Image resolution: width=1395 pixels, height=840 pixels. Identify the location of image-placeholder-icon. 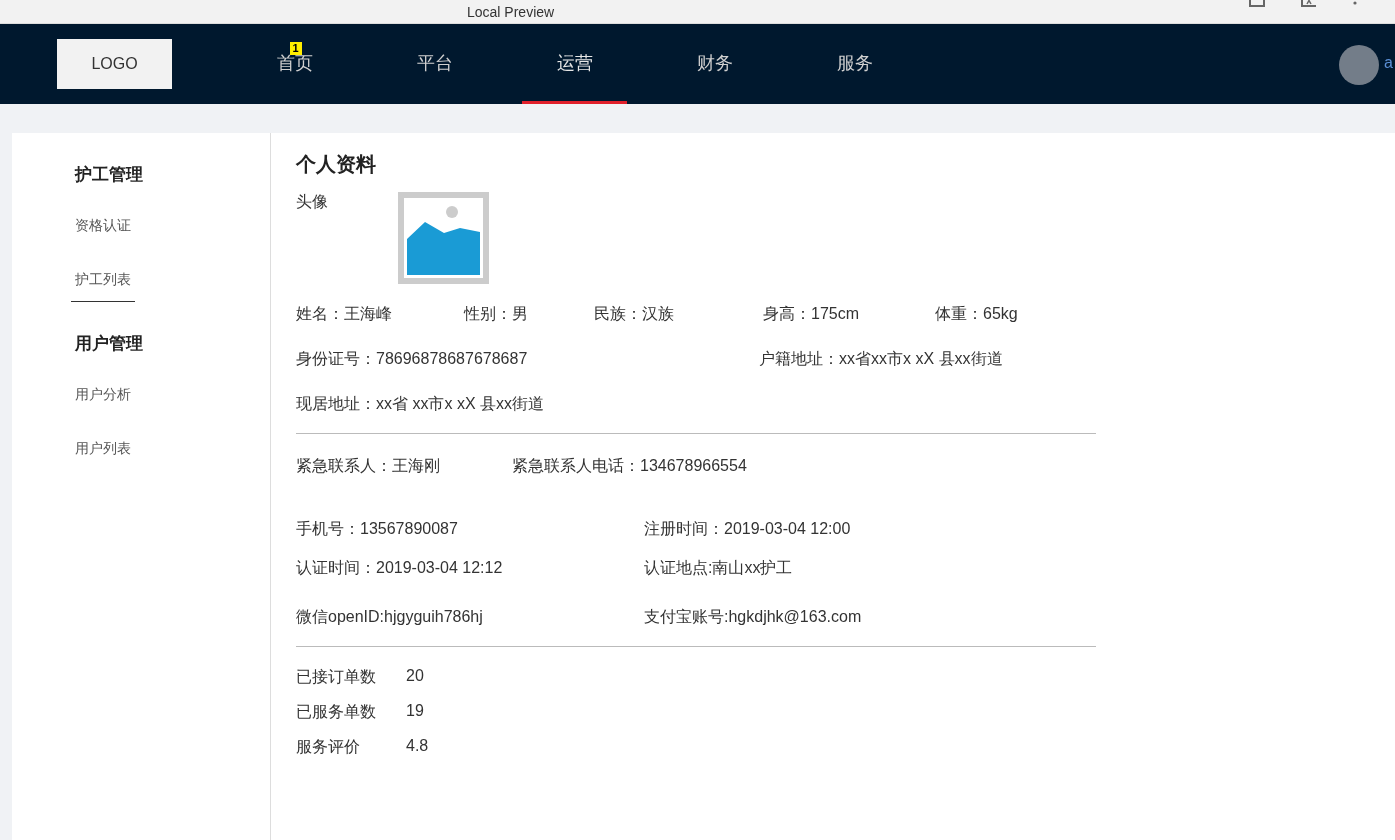
(443, 238).